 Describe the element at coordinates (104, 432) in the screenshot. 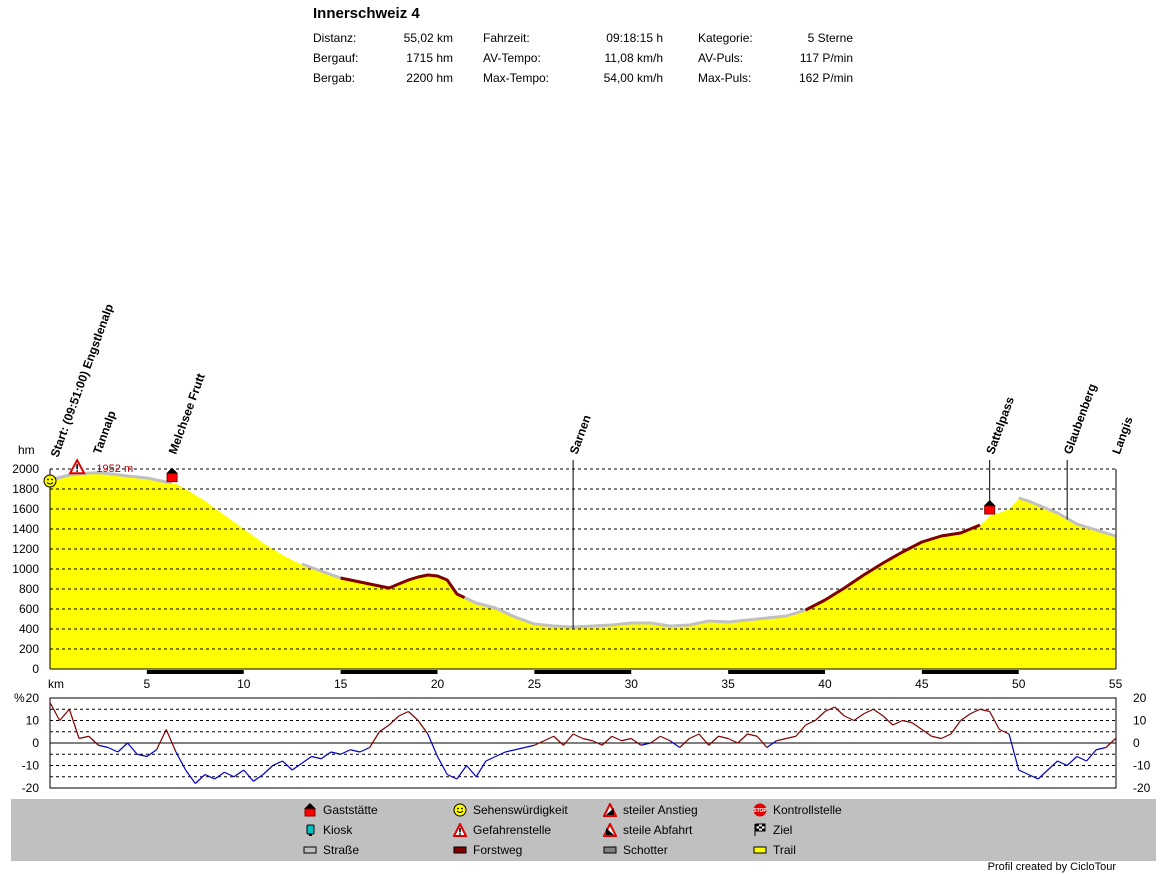

I see `waypoint-label: Tannalp` at that location.